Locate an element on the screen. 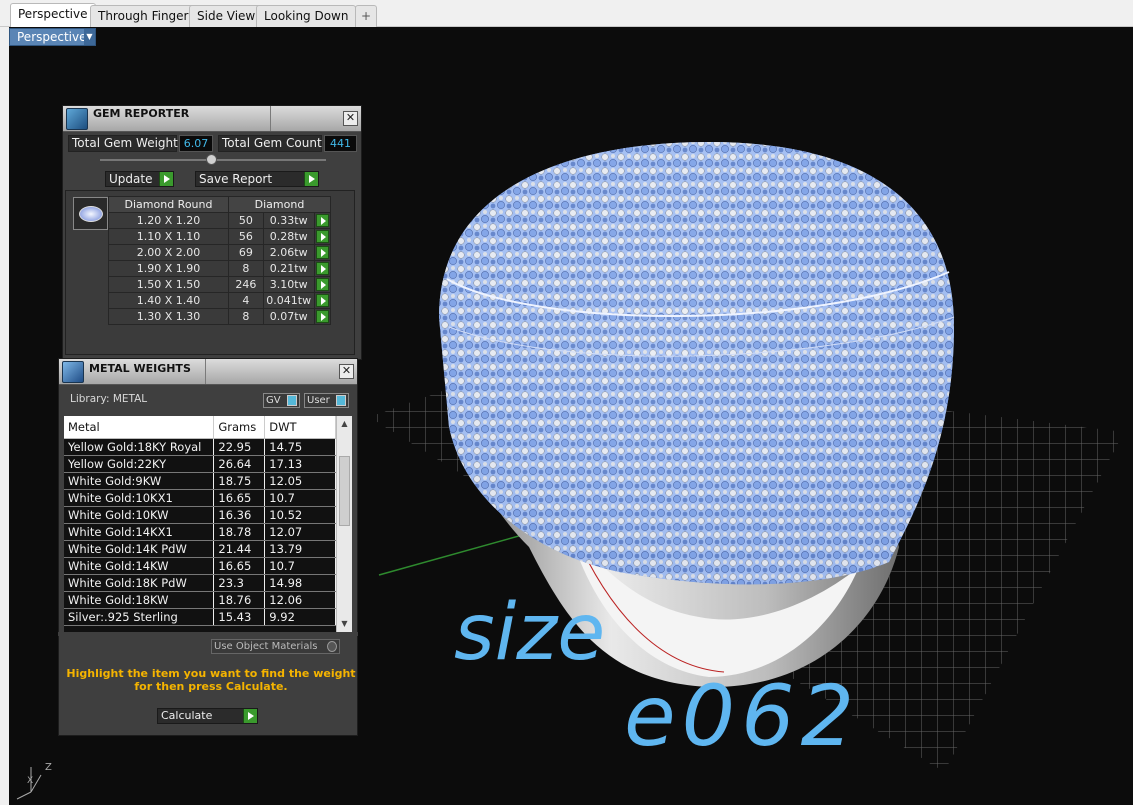  gem-size: 1.20 X 1.20 is located at coordinates (168, 220).